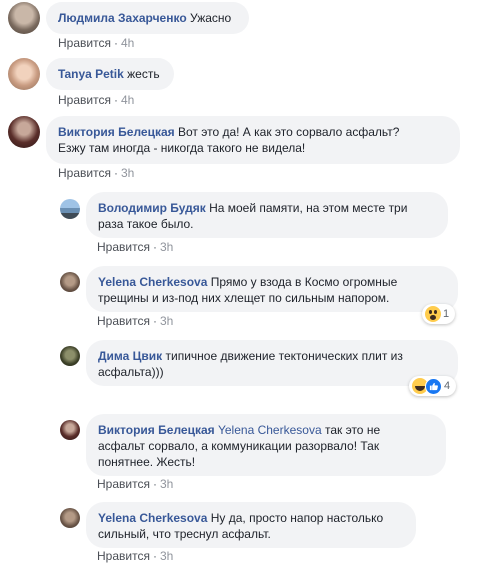  What do you see at coordinates (284, 356) in the screenshot?
I see `comment-text: типичное движение тектонических плит из` at bounding box center [284, 356].